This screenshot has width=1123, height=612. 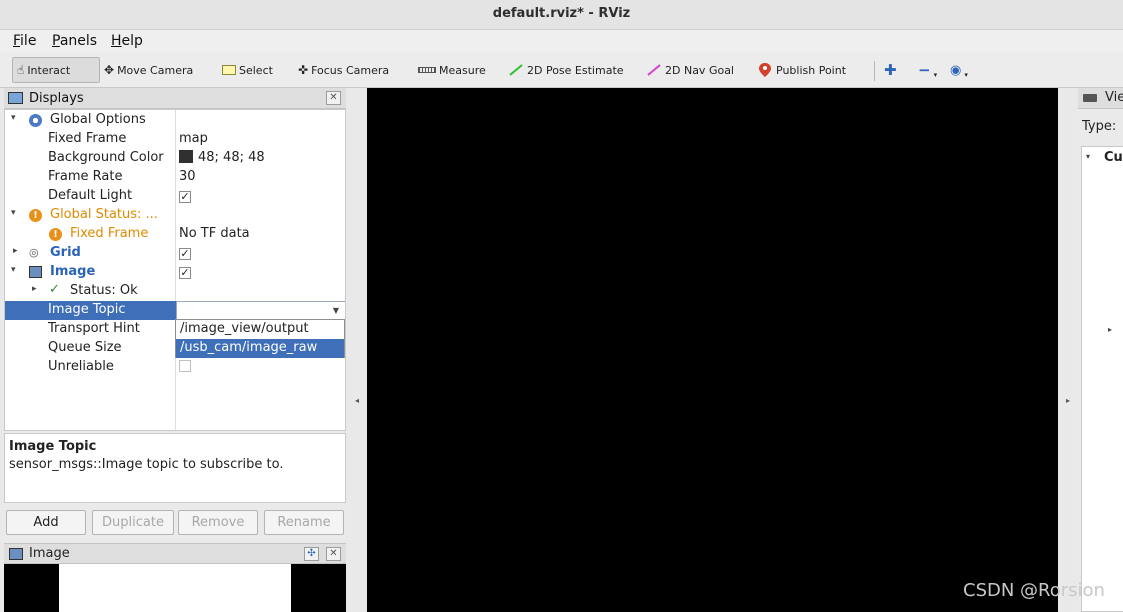 What do you see at coordinates (357, 350) in the screenshot?
I see `left-panel-splitter: ◂` at bounding box center [357, 350].